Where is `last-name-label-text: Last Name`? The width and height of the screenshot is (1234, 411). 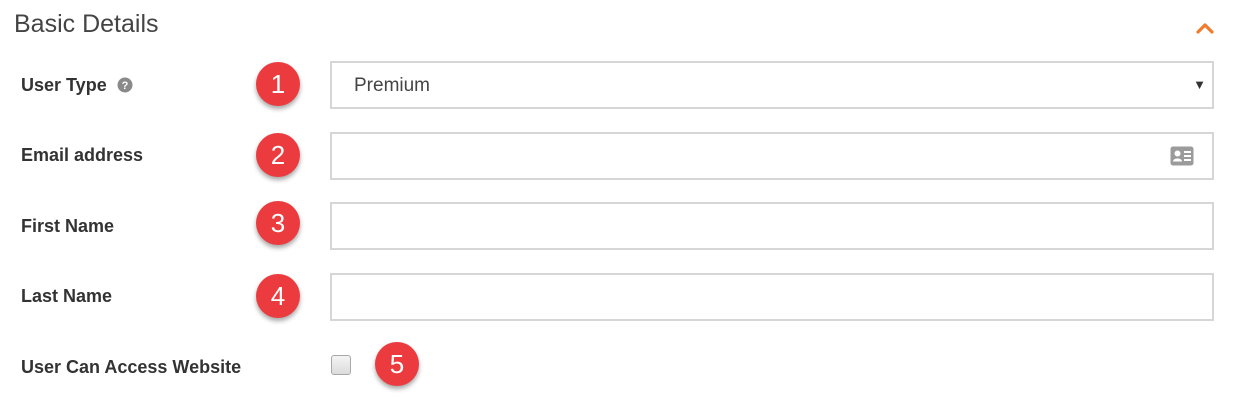 last-name-label-text: Last Name is located at coordinates (67, 295).